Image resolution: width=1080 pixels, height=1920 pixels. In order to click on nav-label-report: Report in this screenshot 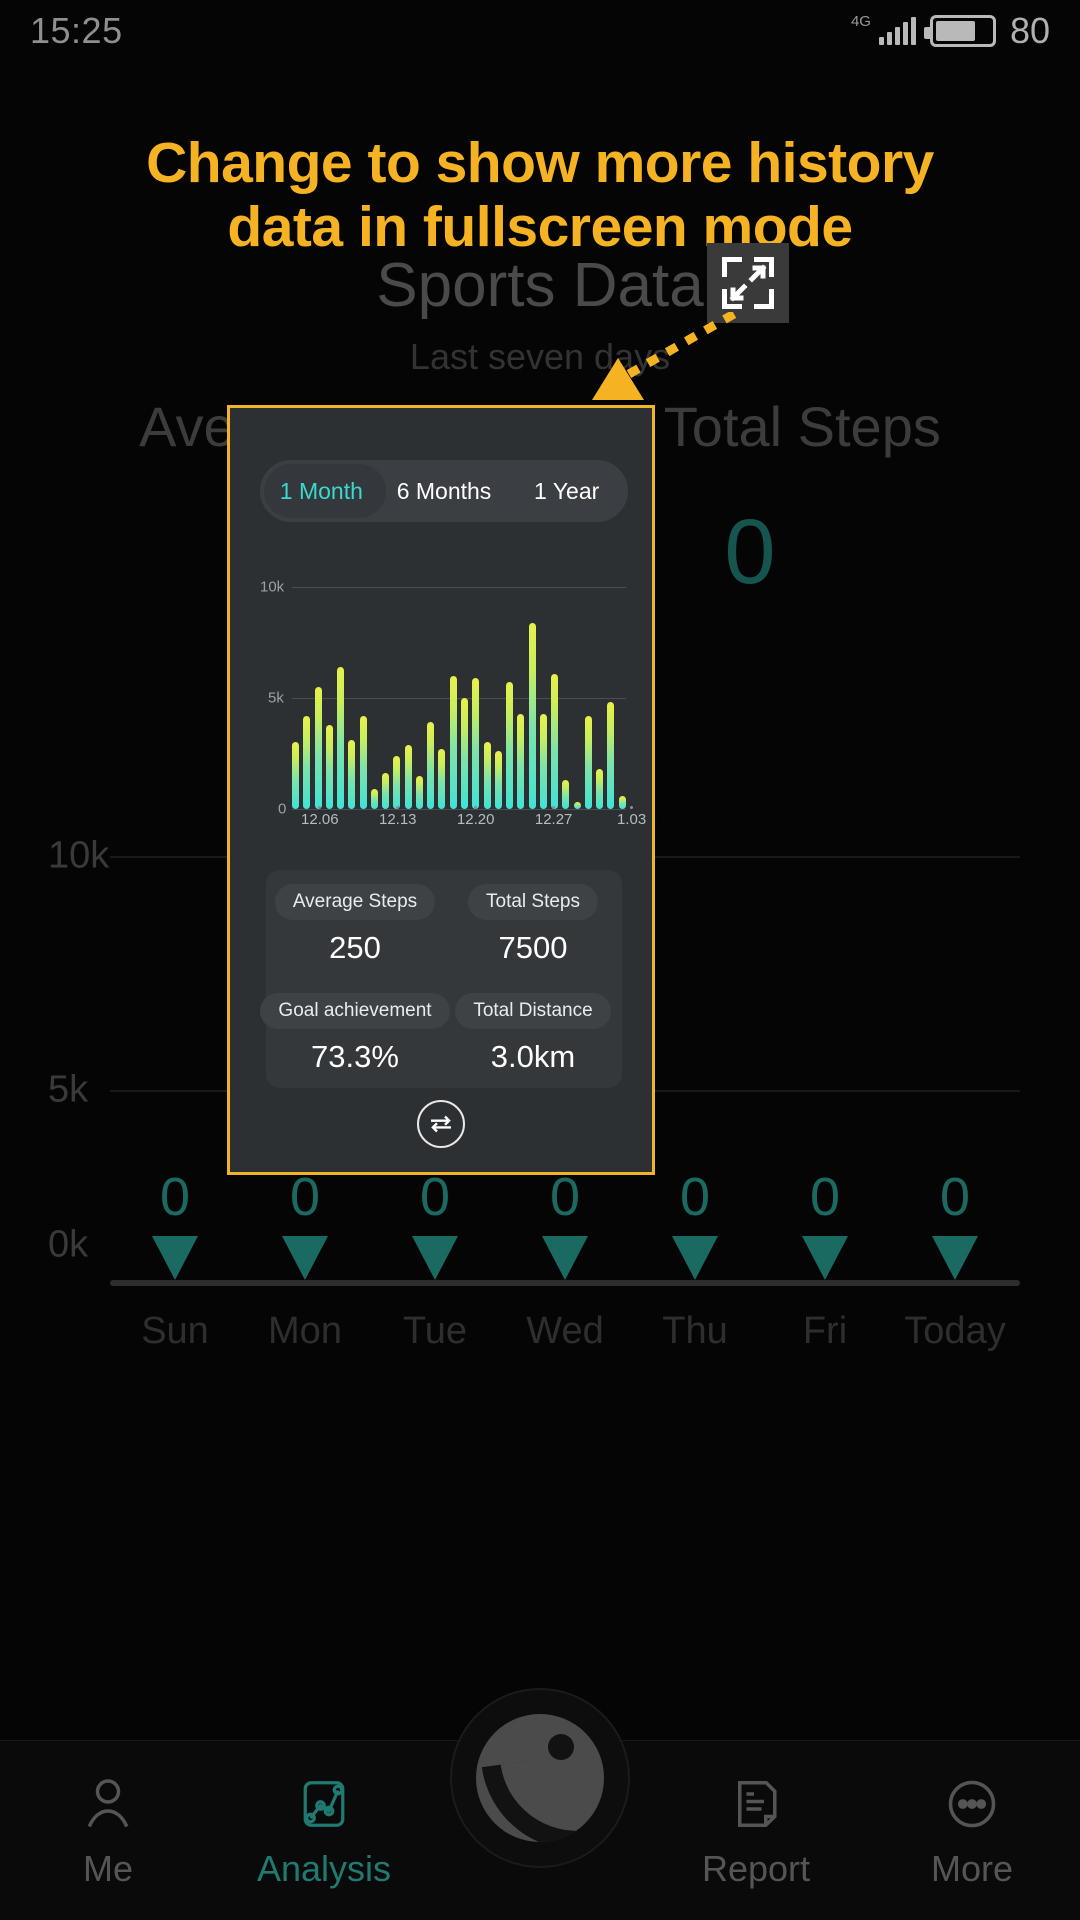, I will do `click(756, 1868)`.